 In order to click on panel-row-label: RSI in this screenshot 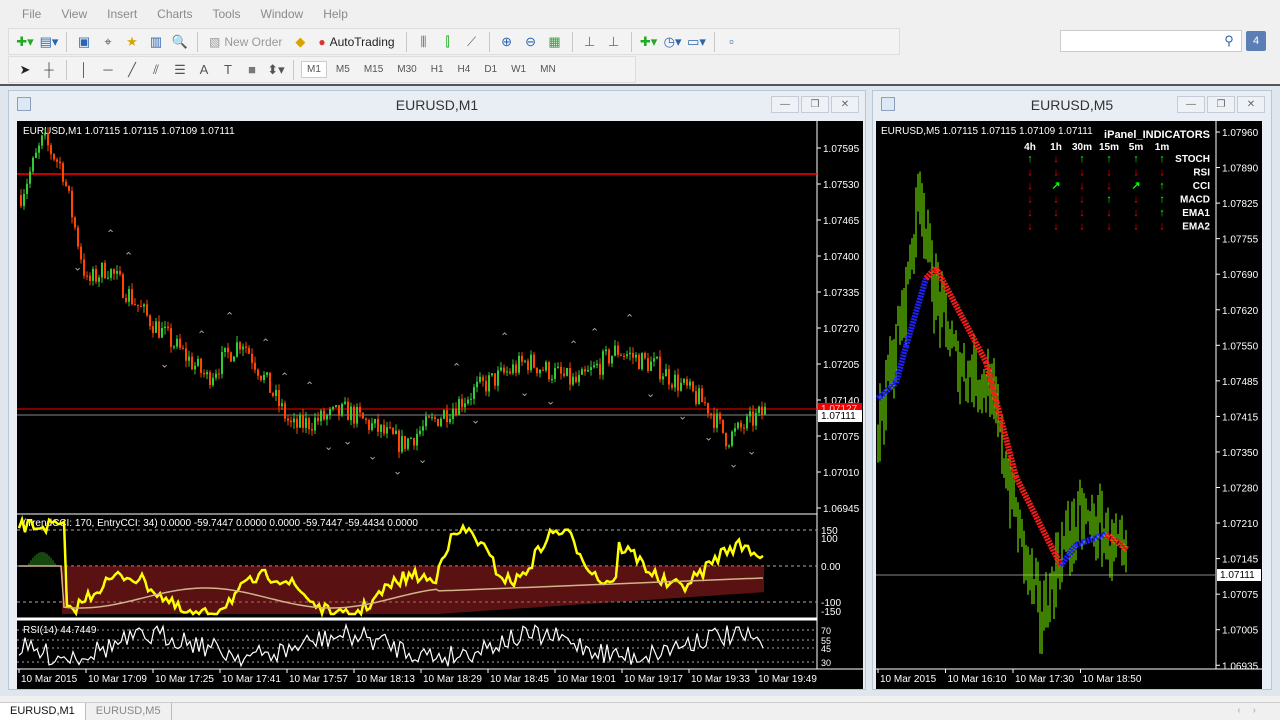, I will do `click(1201, 173)`.